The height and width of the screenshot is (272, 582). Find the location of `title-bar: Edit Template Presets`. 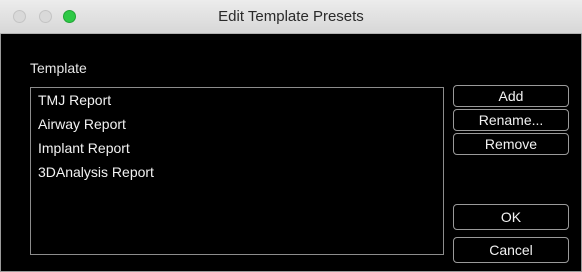

title-bar: Edit Template Presets is located at coordinates (291, 17).